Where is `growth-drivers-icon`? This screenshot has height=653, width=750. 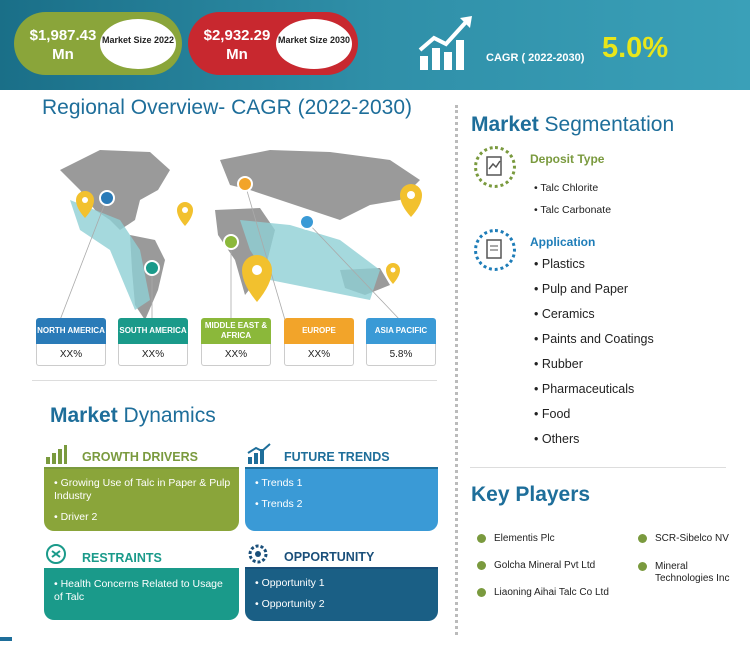
growth-drivers-icon is located at coordinates (56, 454).